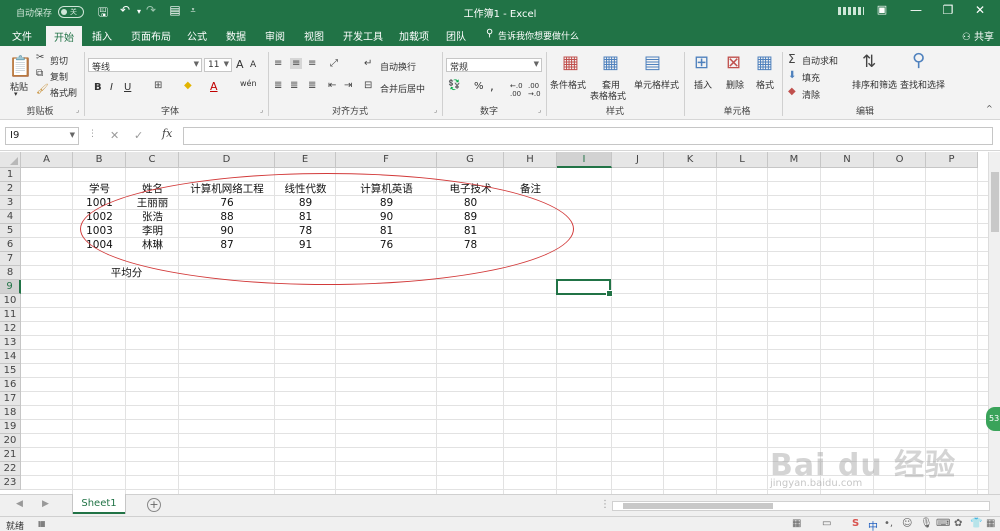 The height and width of the screenshot is (531, 1000). Describe the element at coordinates (792, 75) in the screenshot. I see `fill-icon: ⬇` at that location.